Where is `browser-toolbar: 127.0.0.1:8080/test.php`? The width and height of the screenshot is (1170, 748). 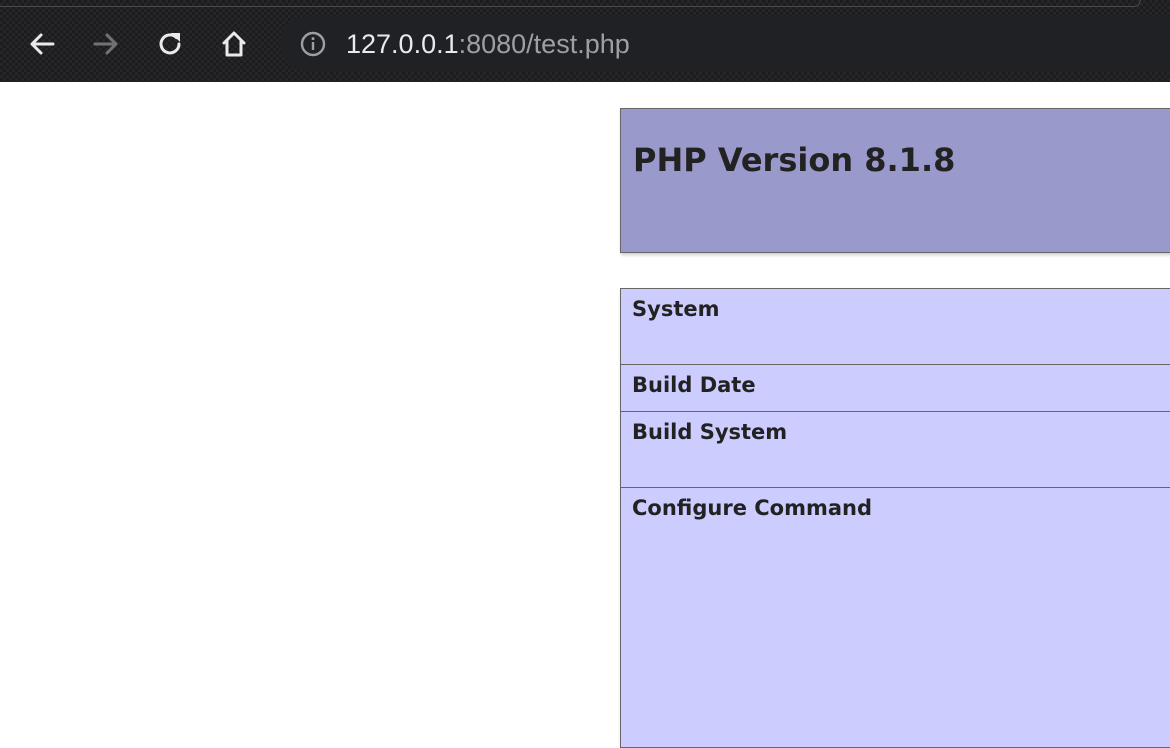 browser-toolbar: 127.0.0.1:8080/test.php is located at coordinates (585, 41).